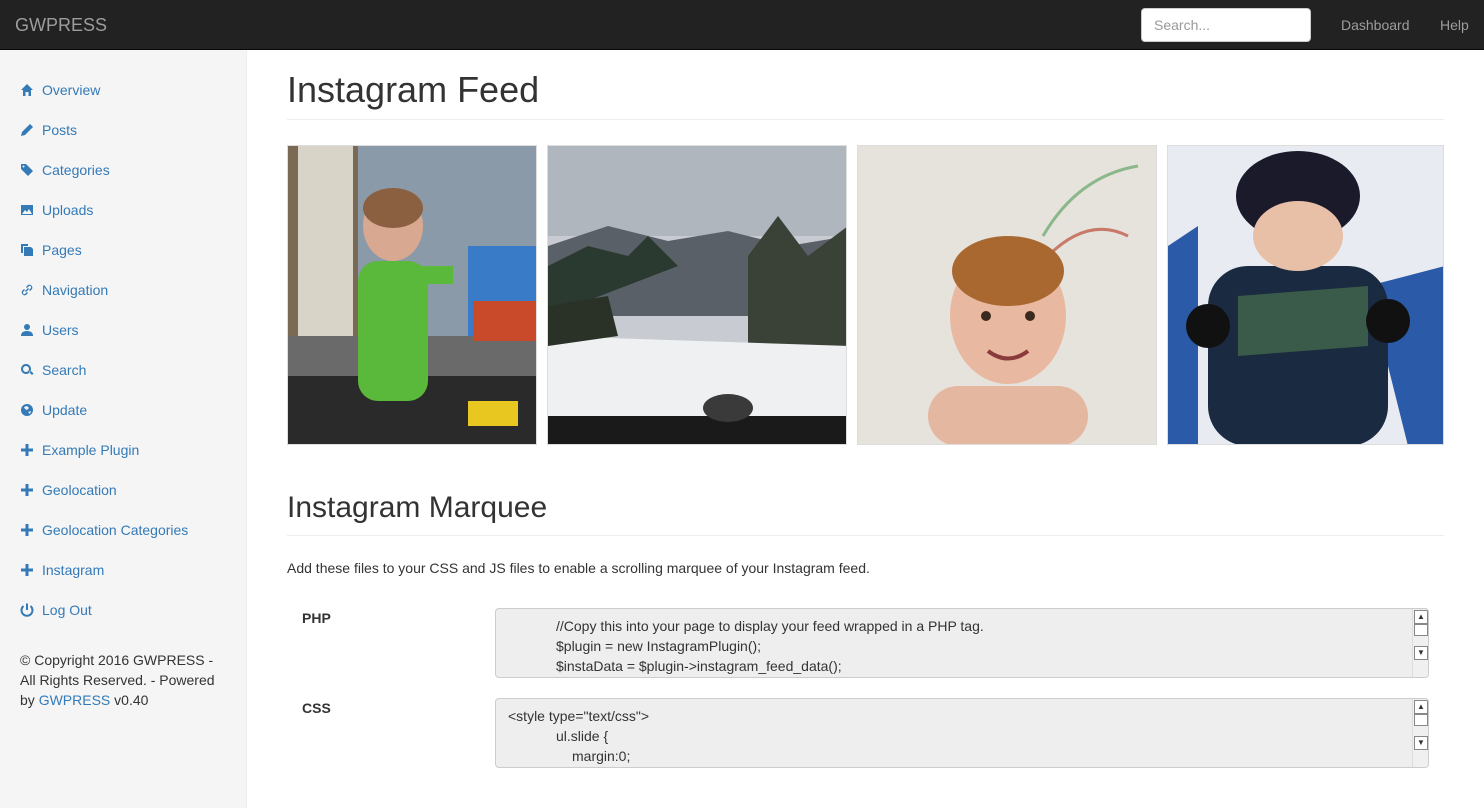 The height and width of the screenshot is (808, 1484). What do you see at coordinates (123, 610) in the screenshot?
I see `sidebar-item-logout: Log Out` at bounding box center [123, 610].